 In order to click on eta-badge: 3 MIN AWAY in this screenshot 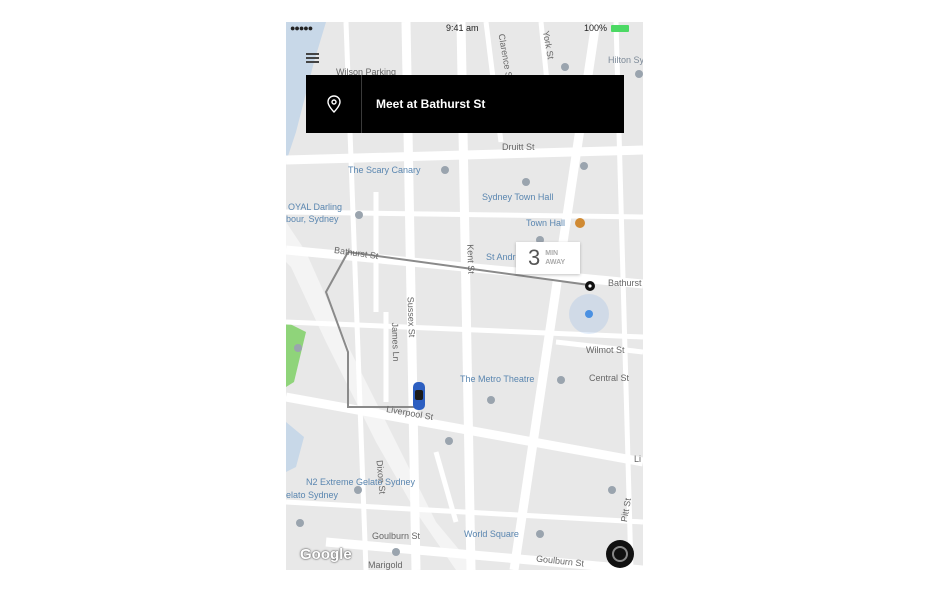, I will do `click(548, 258)`.